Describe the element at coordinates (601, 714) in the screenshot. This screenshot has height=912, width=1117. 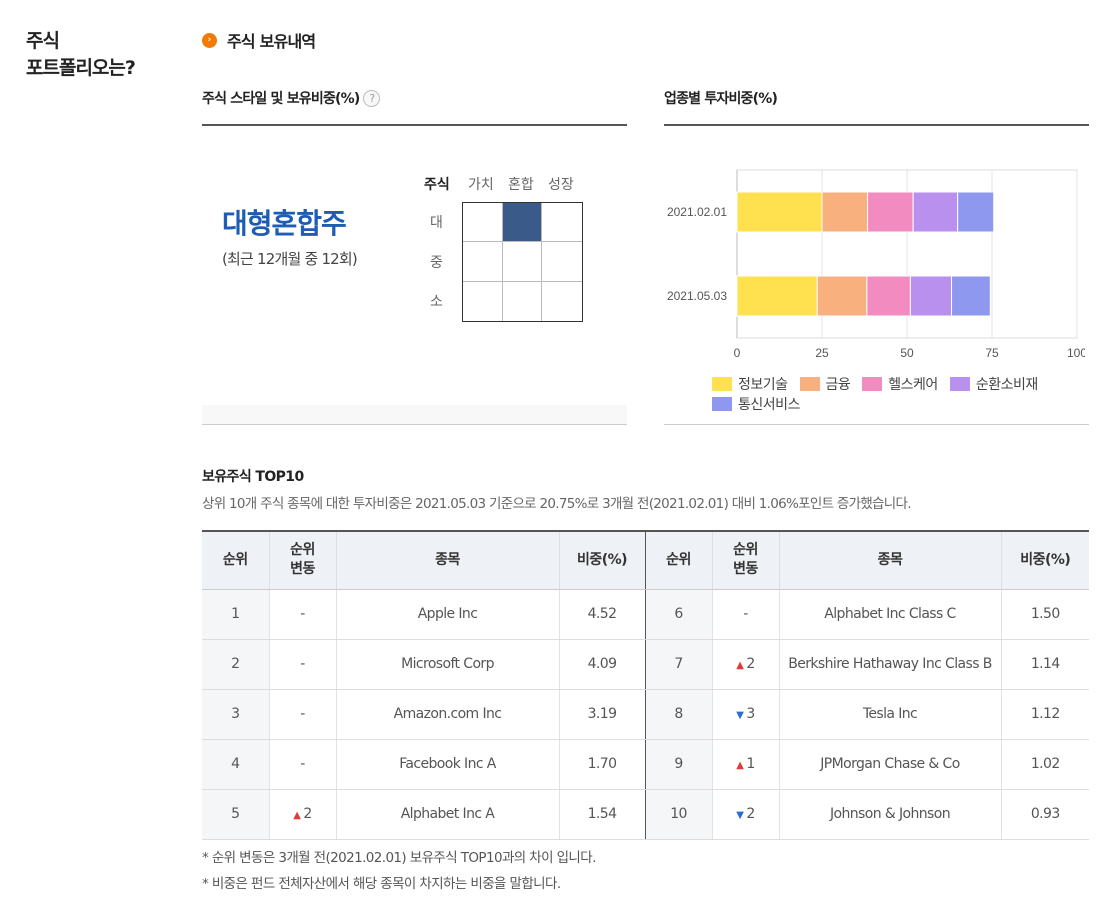
I see `weight-cell: 3.19` at that location.